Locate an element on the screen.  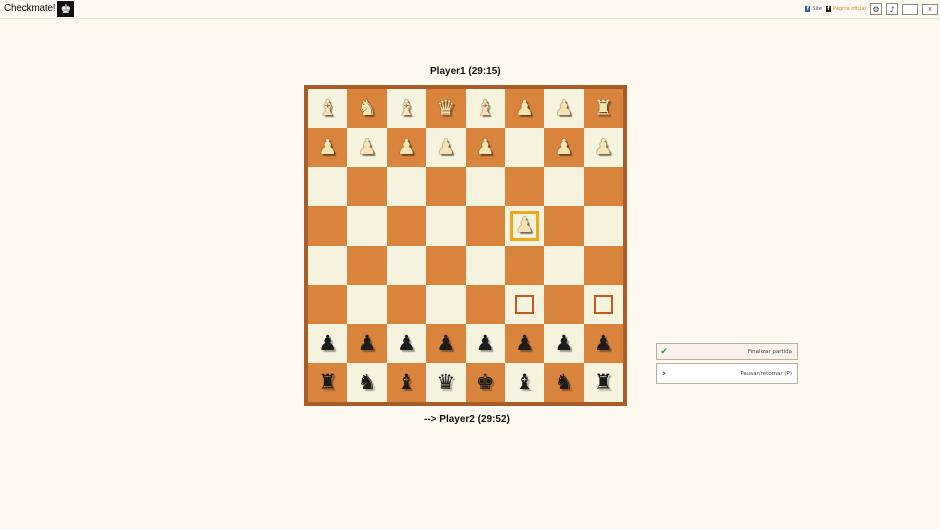
square-f1: ♝ is located at coordinates (524, 382).